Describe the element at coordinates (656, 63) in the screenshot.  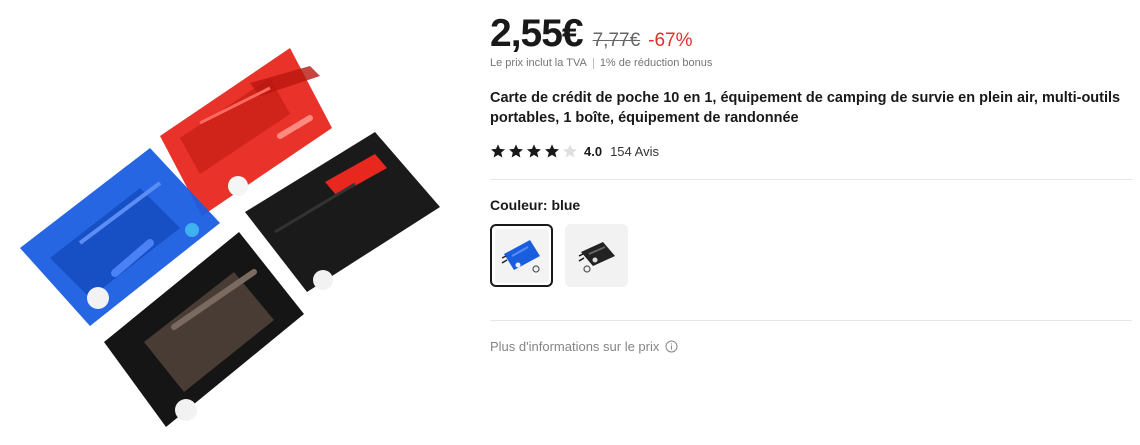
I see `bonus-note: 1% de réduction bonus` at that location.